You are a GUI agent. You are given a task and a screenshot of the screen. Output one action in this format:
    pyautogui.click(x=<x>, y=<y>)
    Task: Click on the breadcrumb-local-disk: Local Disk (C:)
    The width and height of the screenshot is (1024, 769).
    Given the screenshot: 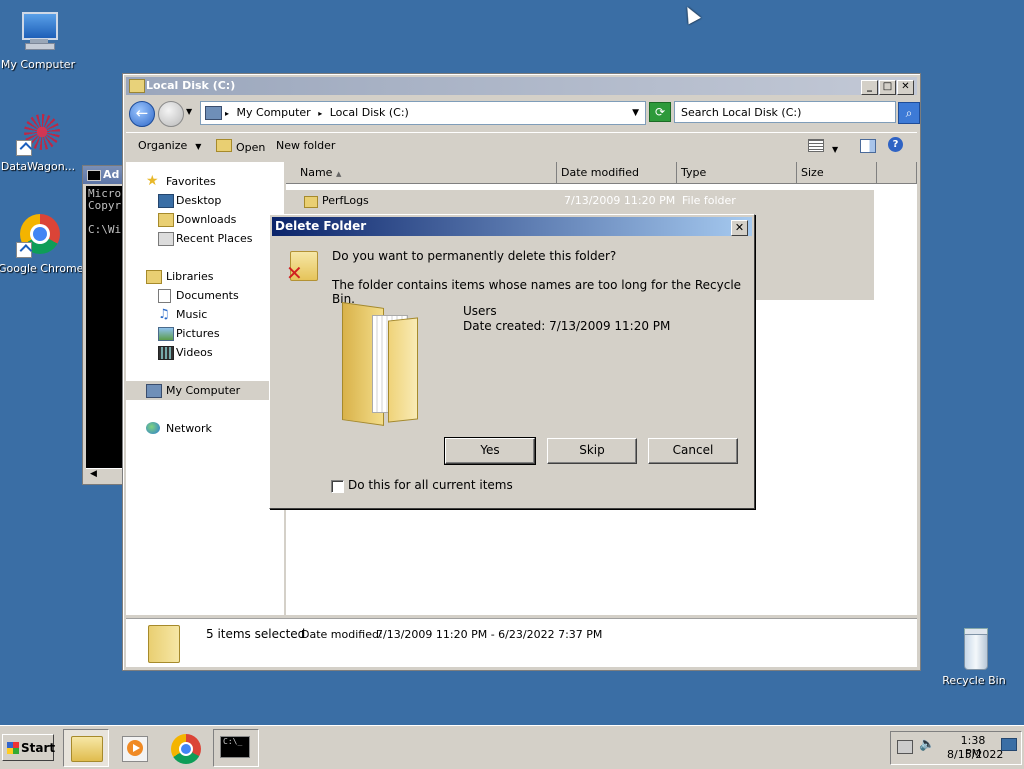 What is the action you would take?
    pyautogui.click(x=369, y=112)
    